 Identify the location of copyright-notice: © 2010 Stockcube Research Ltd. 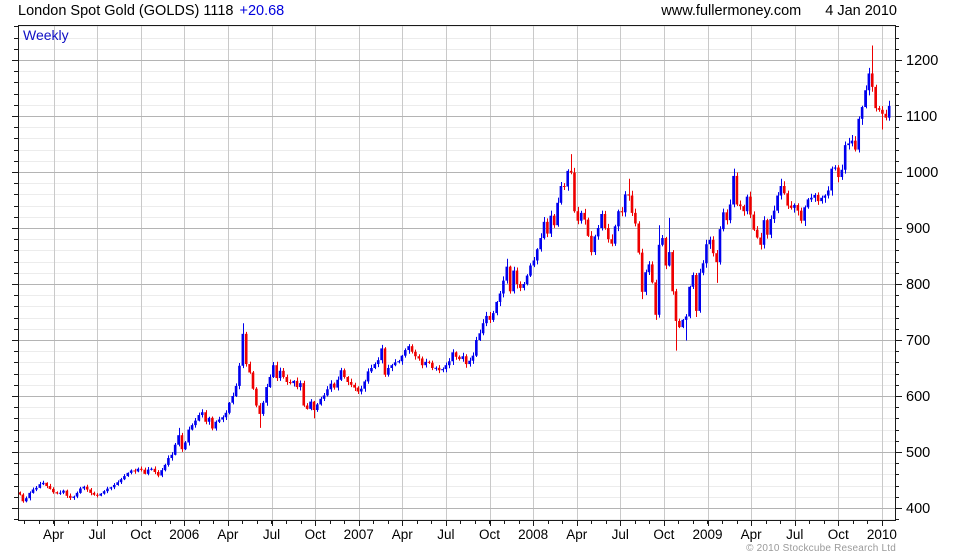
(821, 548).